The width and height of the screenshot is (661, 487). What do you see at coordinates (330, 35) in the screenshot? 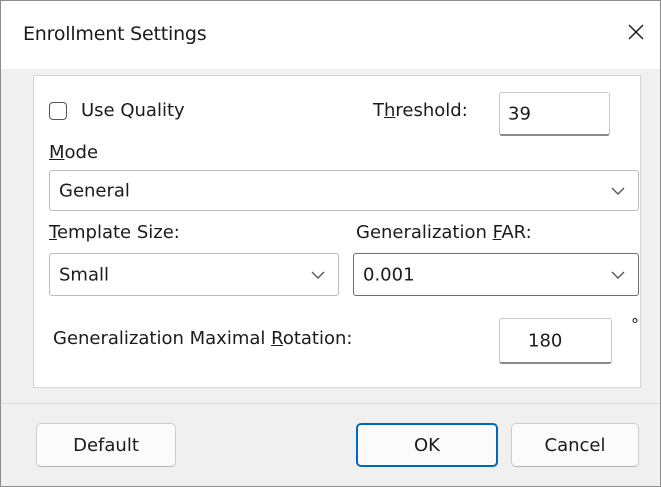
I see `title-bar: Enrollment Settings` at bounding box center [330, 35].